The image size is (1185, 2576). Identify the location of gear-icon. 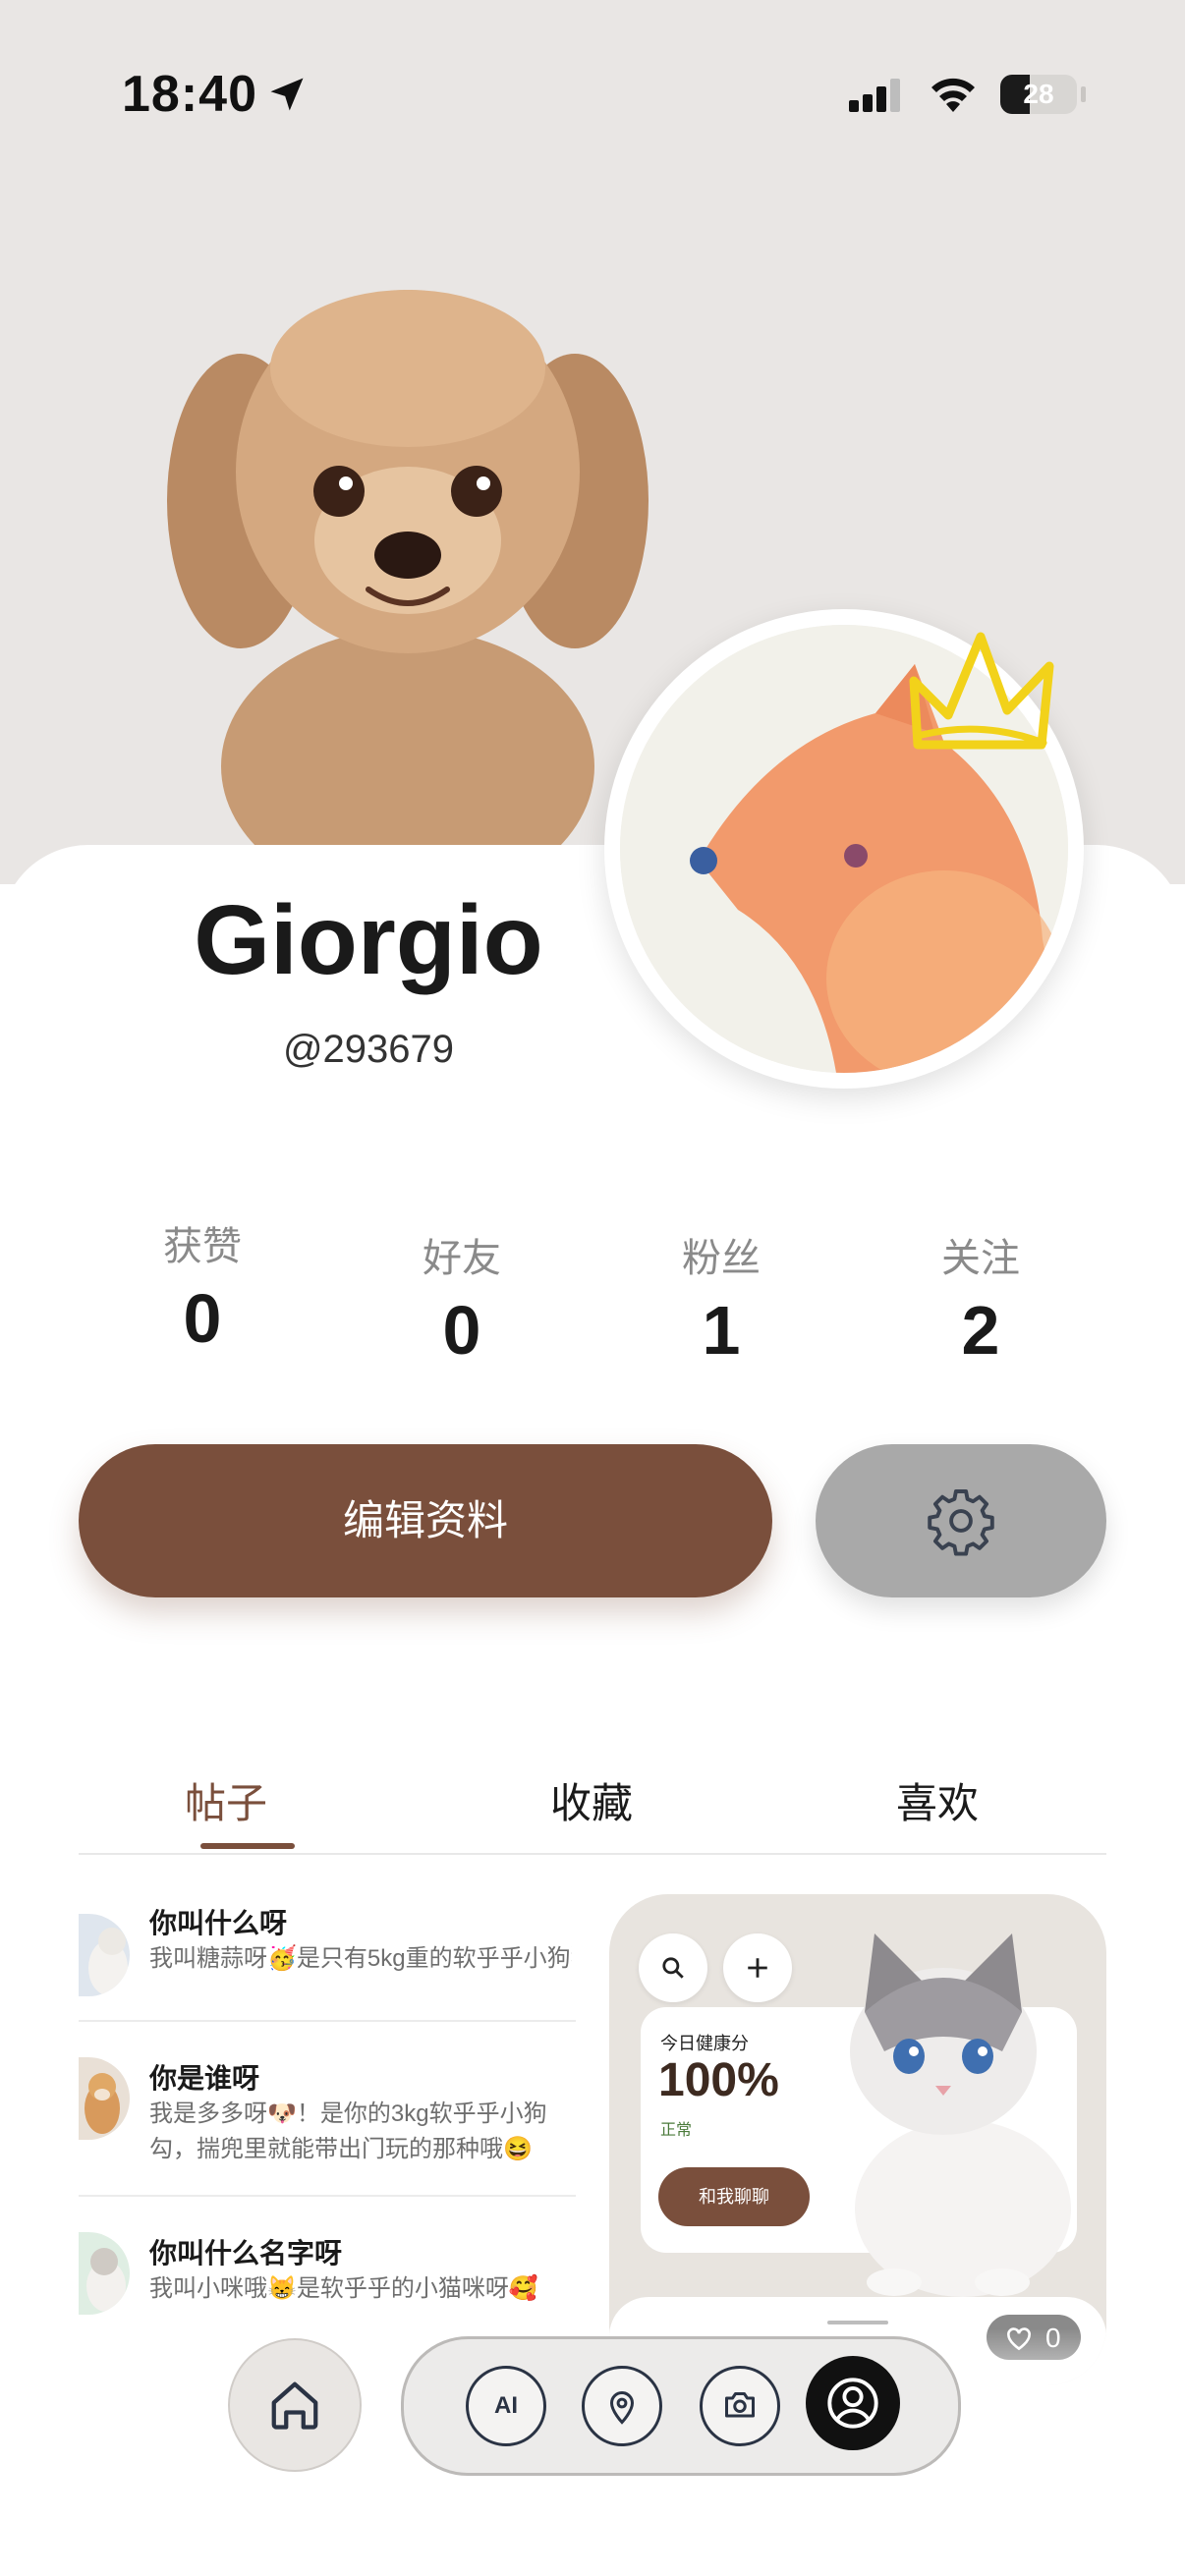
(961, 1522).